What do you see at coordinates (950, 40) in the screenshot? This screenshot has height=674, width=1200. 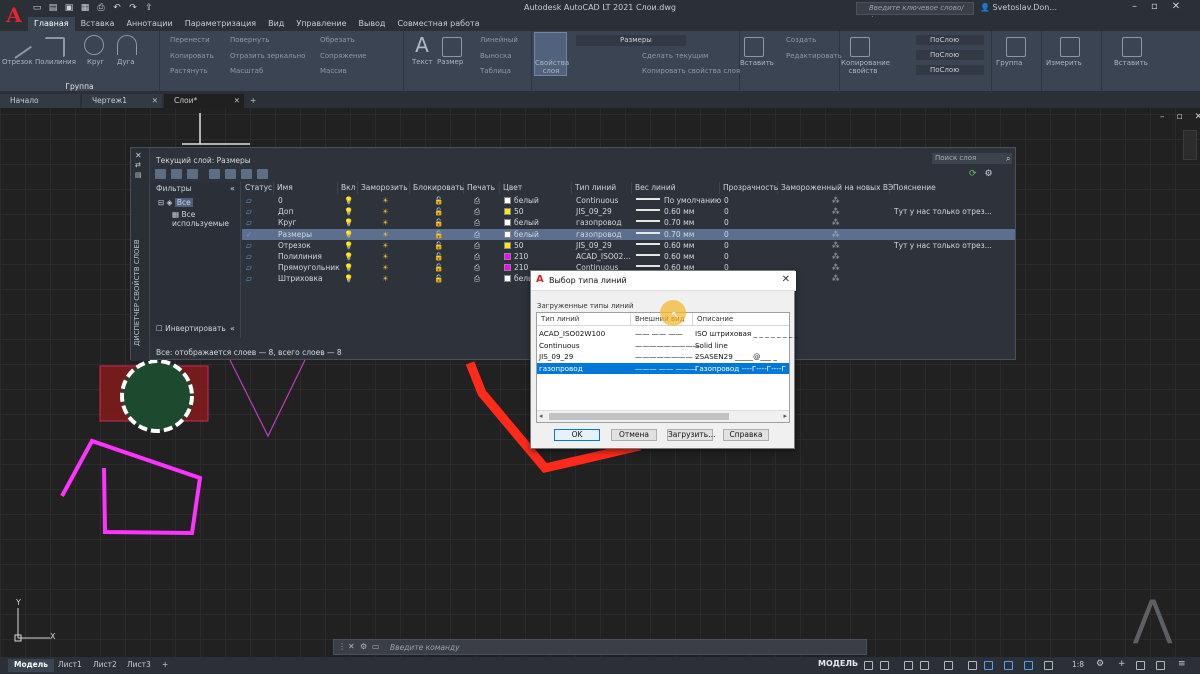 I see `color-dropdown: ПоСлою` at bounding box center [950, 40].